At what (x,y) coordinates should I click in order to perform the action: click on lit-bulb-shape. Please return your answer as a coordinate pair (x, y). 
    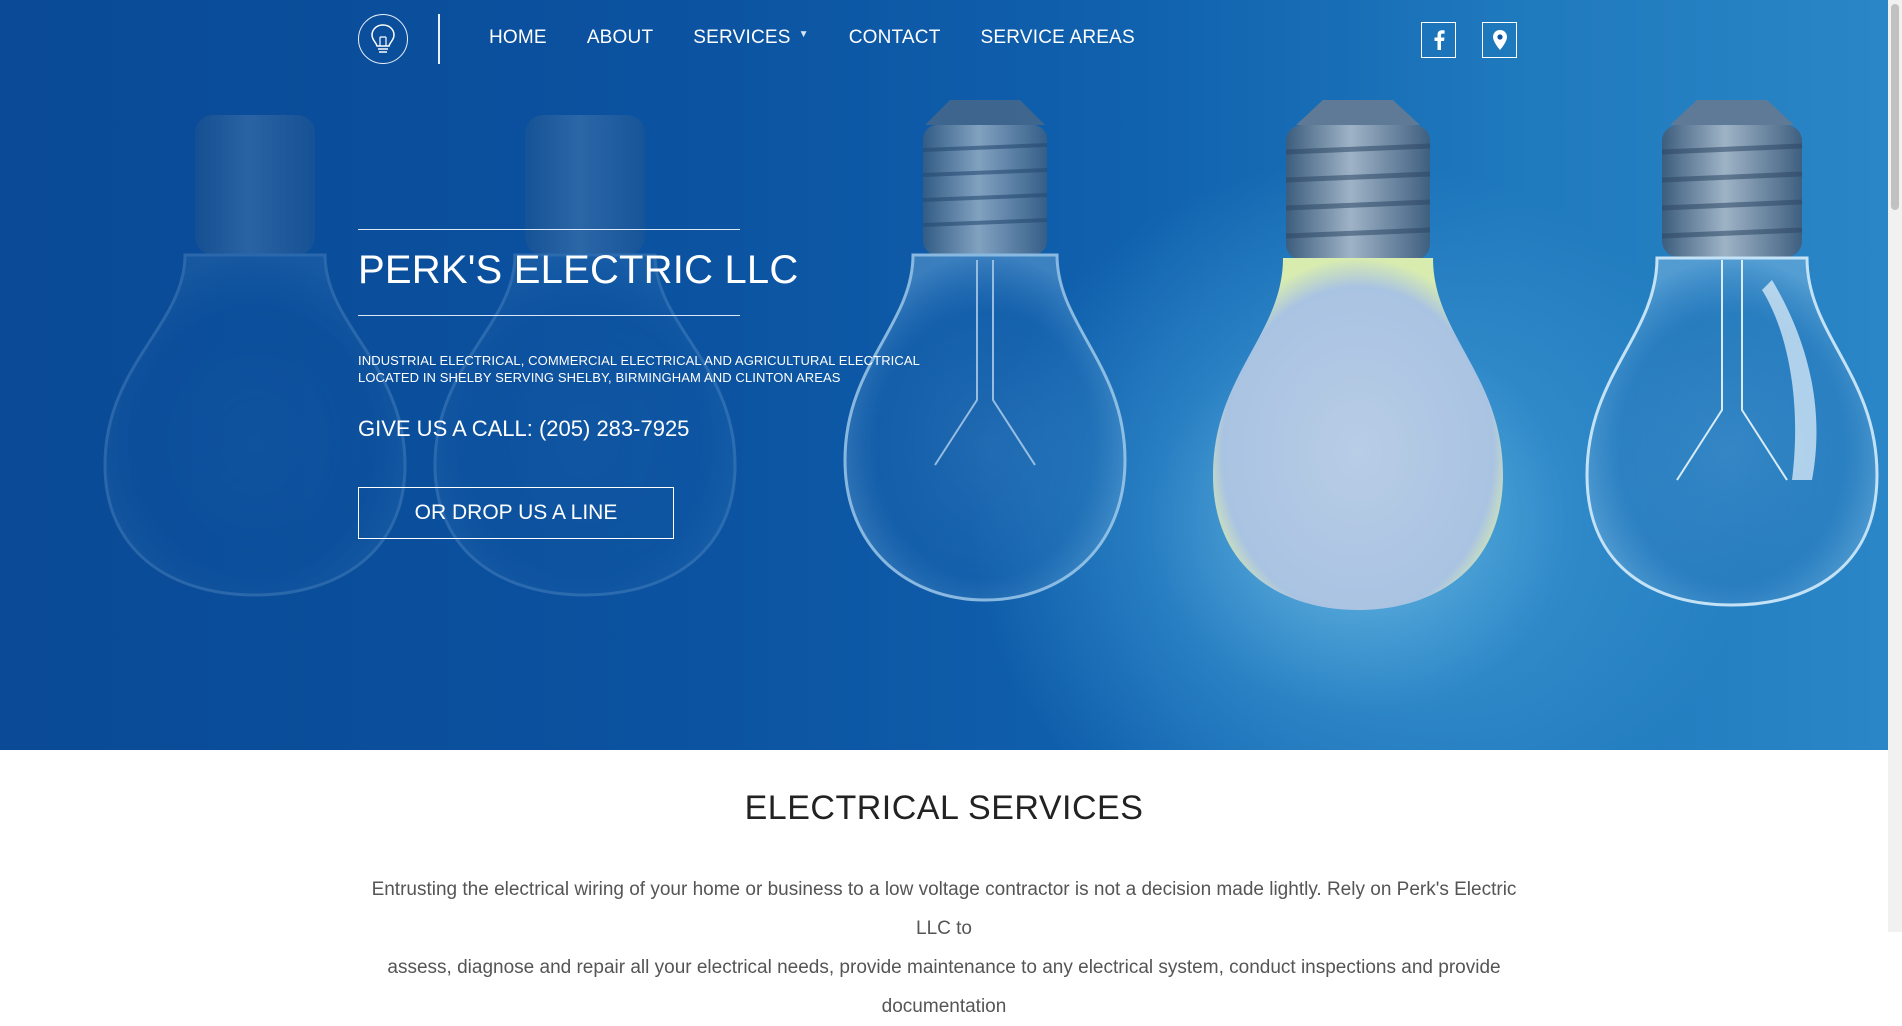
    Looking at the image, I should click on (1358, 355).